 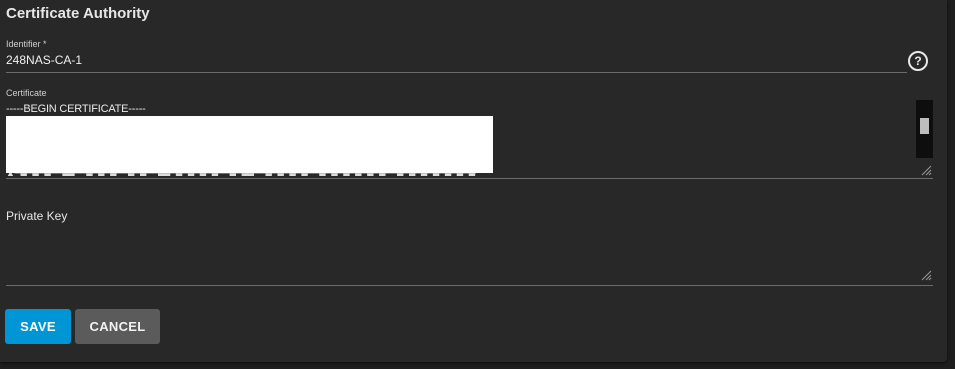 What do you see at coordinates (37, 216) in the screenshot?
I see `private-key-label: Private Key` at bounding box center [37, 216].